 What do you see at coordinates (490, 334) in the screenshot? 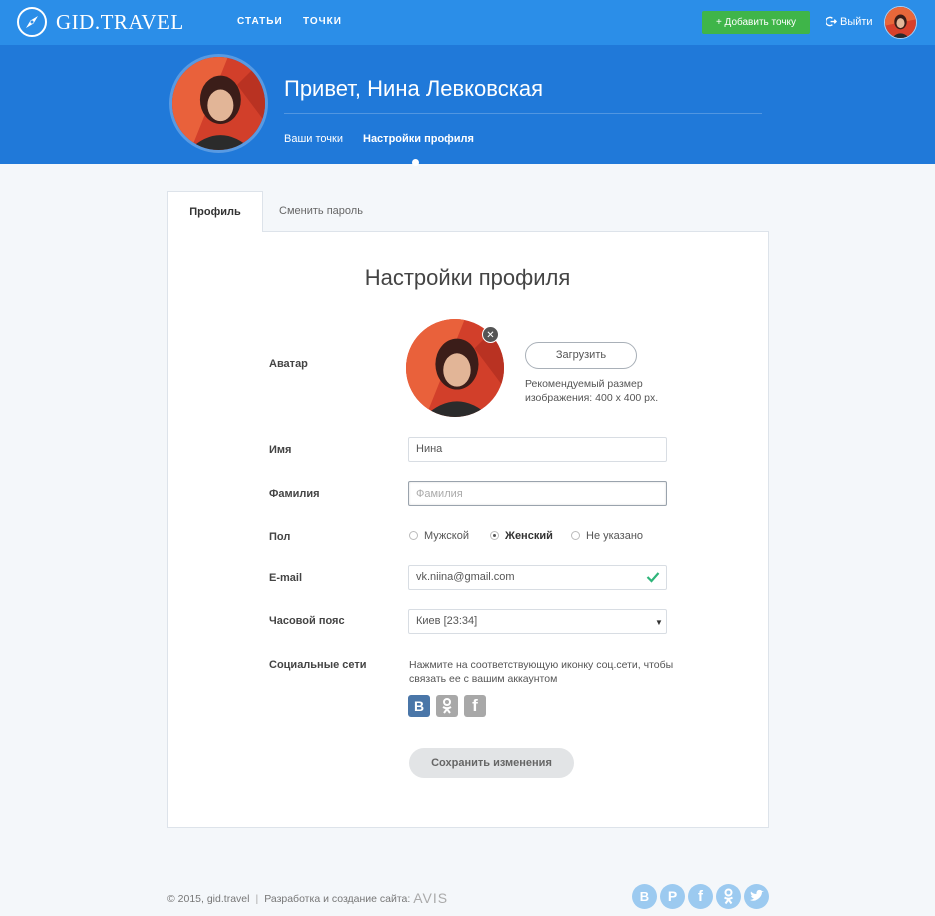
I see `remove-avatar-icon: ✕` at bounding box center [490, 334].